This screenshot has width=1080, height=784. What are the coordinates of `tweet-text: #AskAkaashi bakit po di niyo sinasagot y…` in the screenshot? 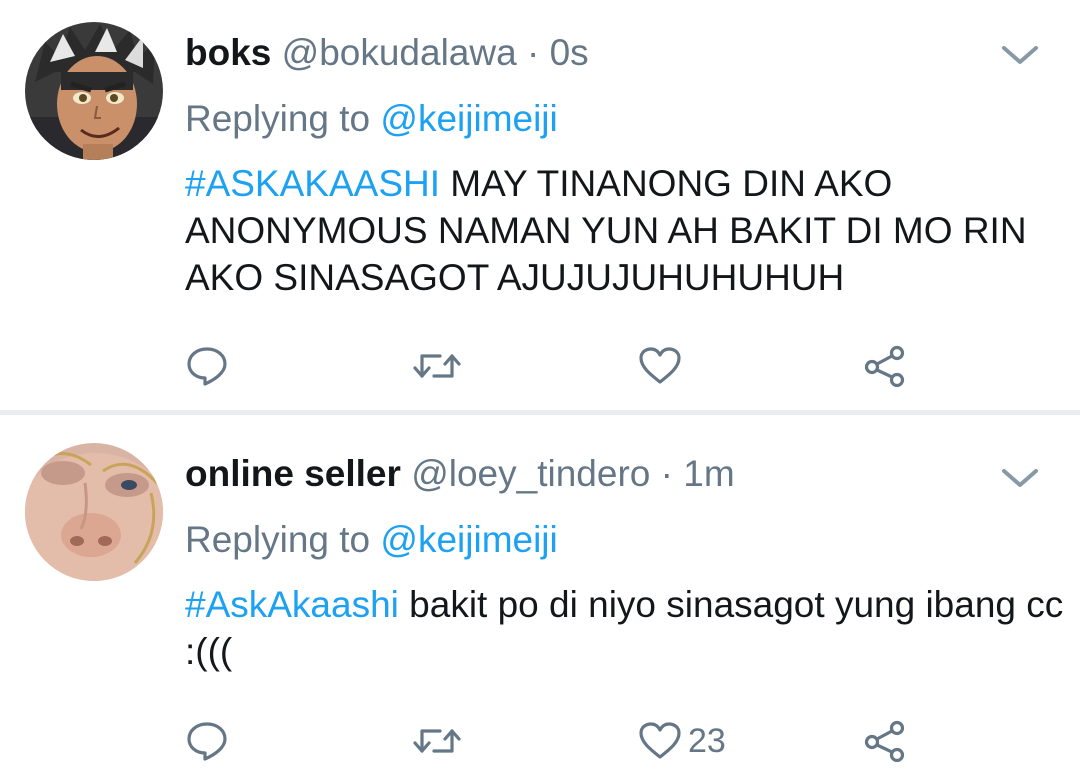 It's located at (625, 628).